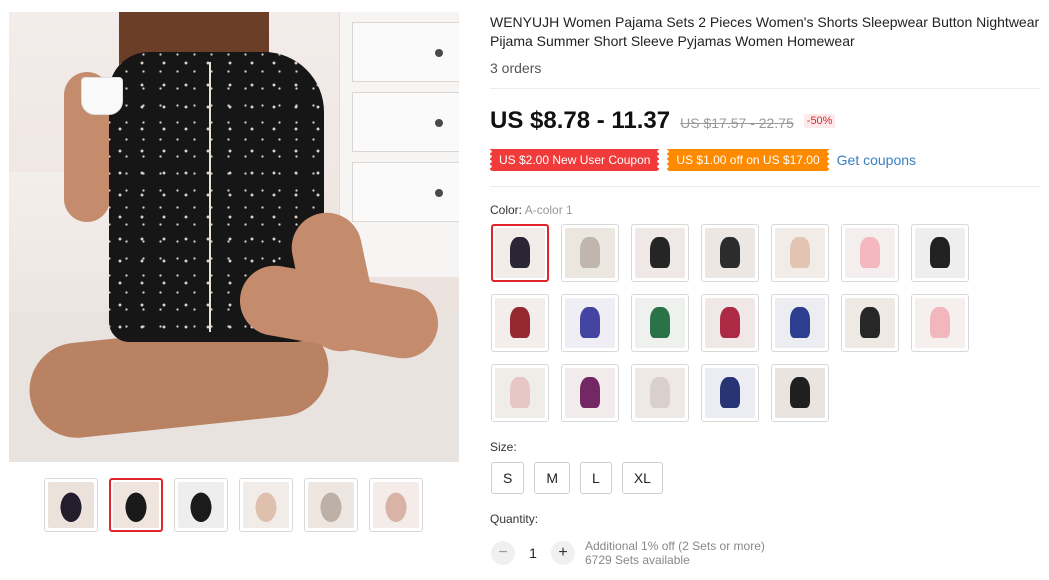 This screenshot has height=580, width=1049. What do you see at coordinates (533, 553) in the screenshot?
I see `quantity-value: 1` at bounding box center [533, 553].